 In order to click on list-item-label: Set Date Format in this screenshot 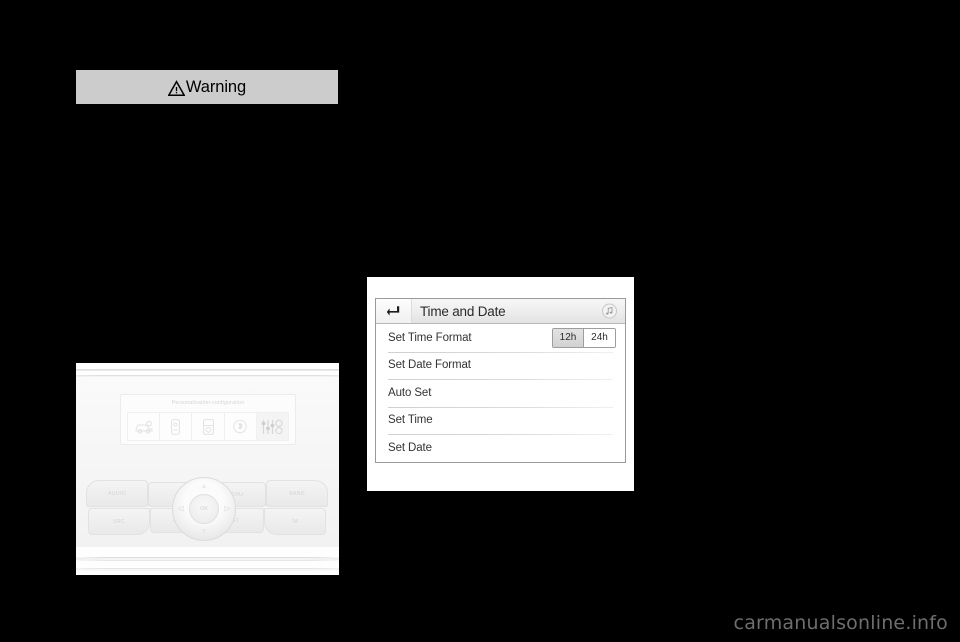, I will do `click(429, 365)`.